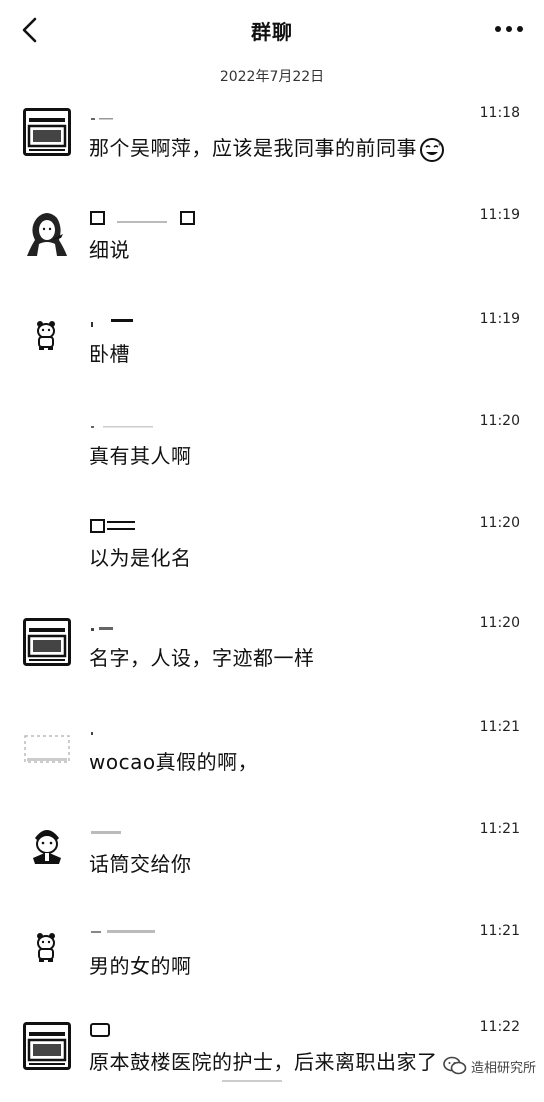 This screenshot has height=1102, width=544. What do you see at coordinates (499, 1027) in the screenshot?
I see `message-time: 11:22` at bounding box center [499, 1027].